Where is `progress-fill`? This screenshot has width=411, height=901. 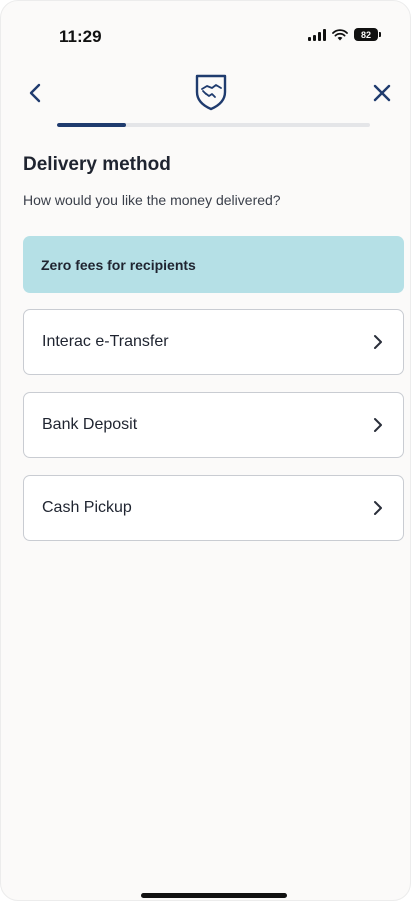
progress-fill is located at coordinates (91, 125).